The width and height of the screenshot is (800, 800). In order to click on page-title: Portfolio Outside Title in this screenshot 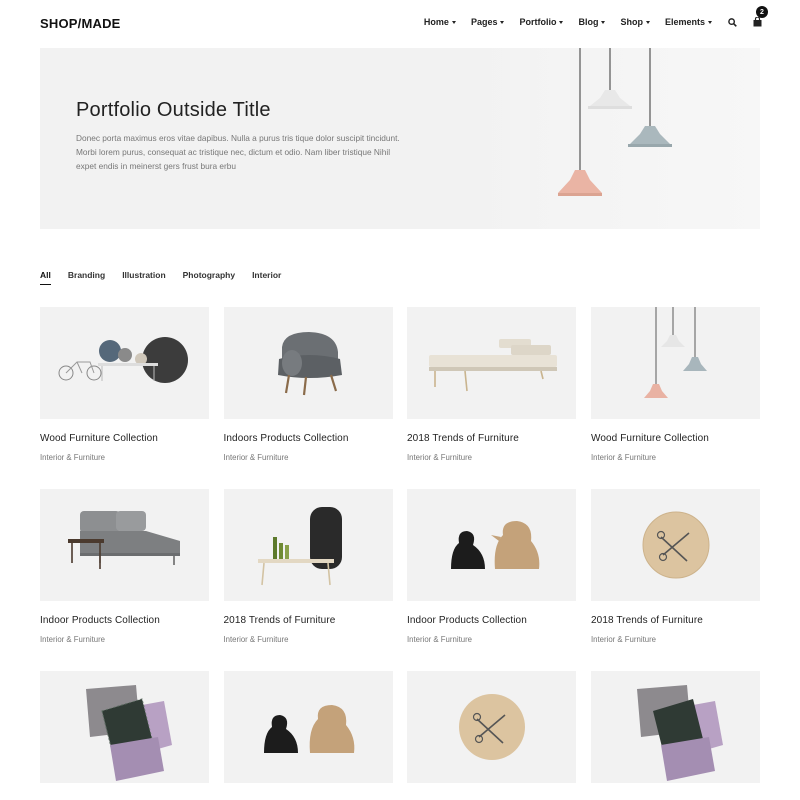, I will do `click(173, 110)`.